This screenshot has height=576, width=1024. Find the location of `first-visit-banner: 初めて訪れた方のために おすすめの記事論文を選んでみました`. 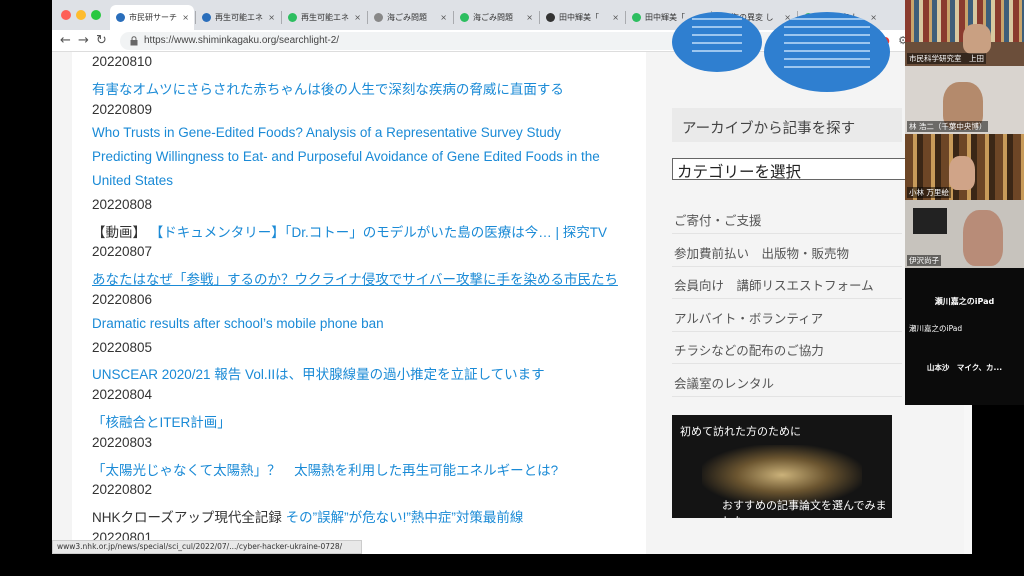

first-visit-banner: 初めて訪れた方のために おすすめの記事論文を選んでみました is located at coordinates (782, 466).